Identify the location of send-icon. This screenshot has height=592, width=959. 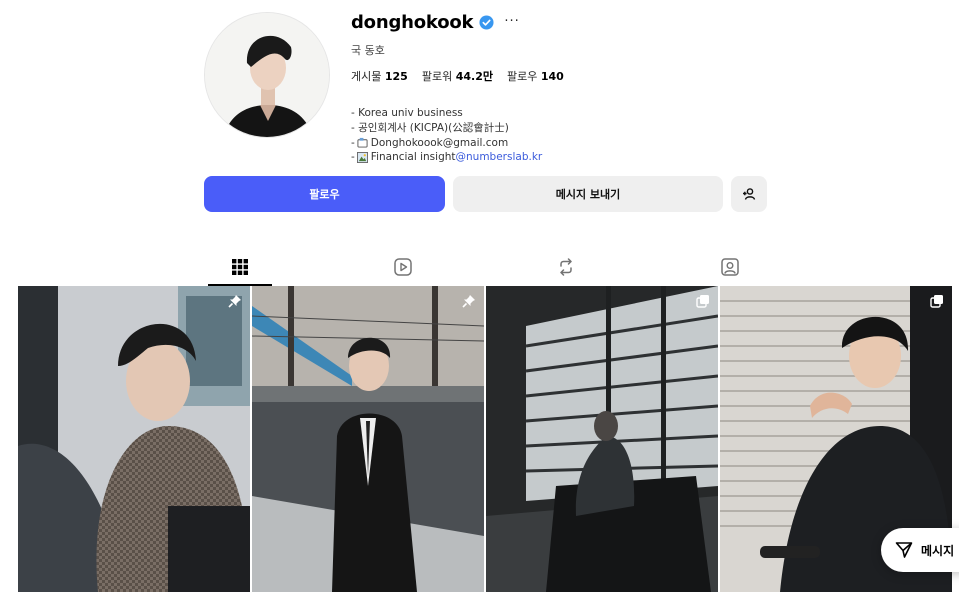
(904, 550).